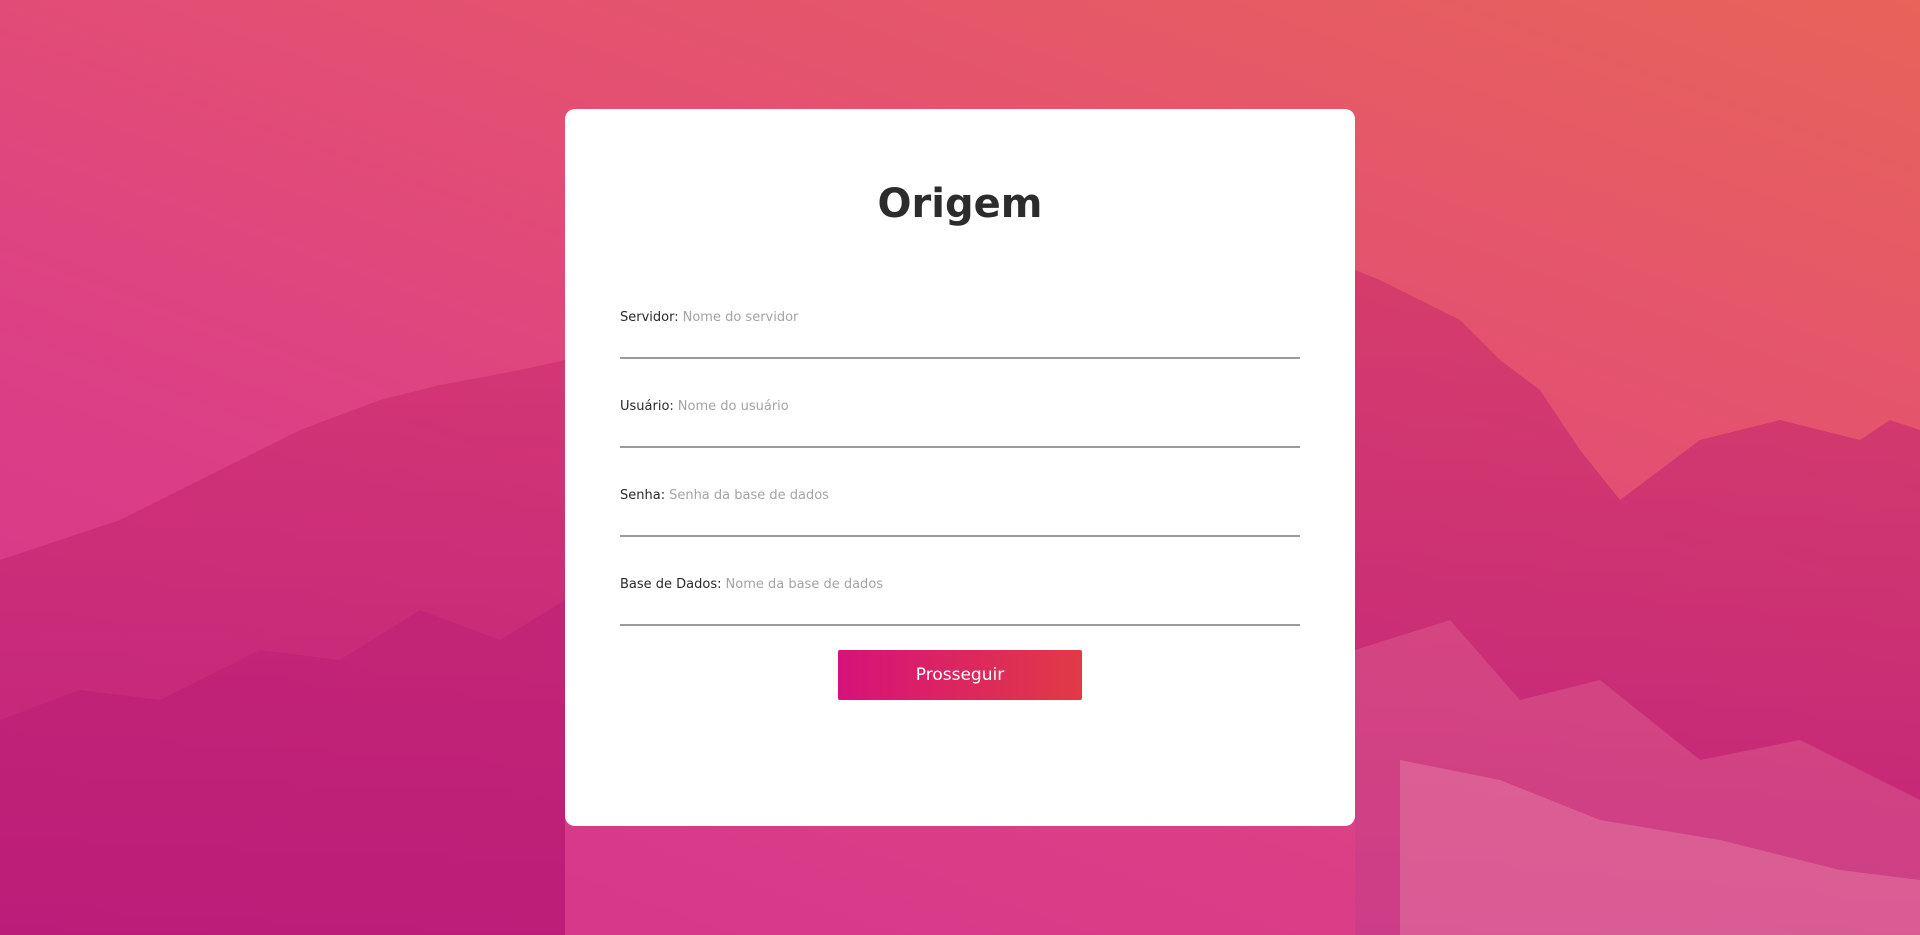 This screenshot has width=1920, height=935. What do you see at coordinates (643, 495) in the screenshot?
I see `field-label-senha: Senha:` at bounding box center [643, 495].